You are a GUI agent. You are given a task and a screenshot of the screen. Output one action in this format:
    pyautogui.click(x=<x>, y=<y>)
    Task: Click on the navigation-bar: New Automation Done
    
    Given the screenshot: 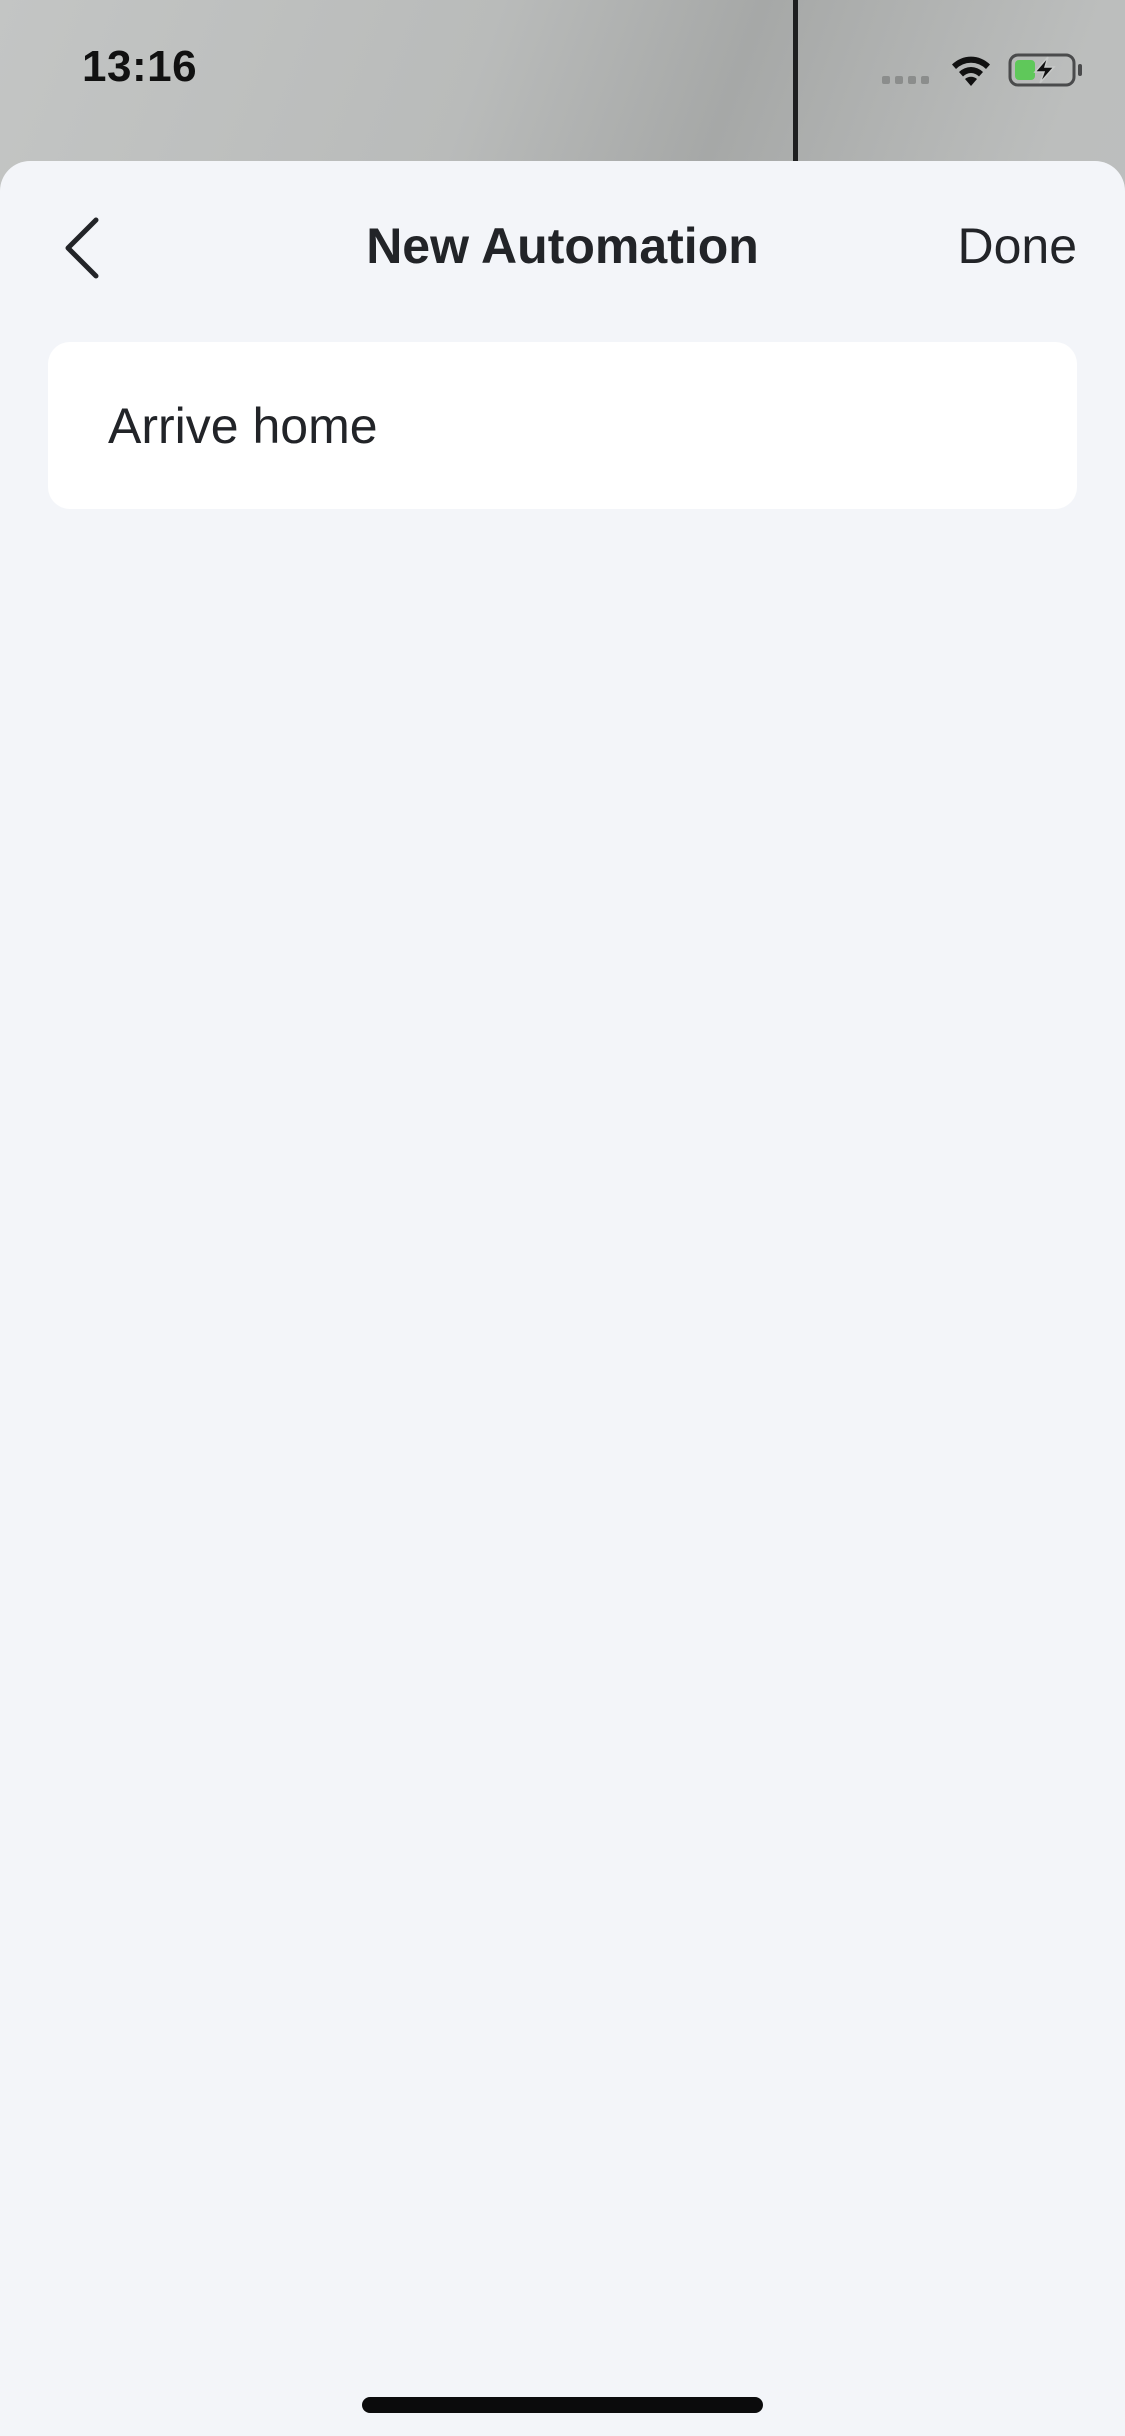 What is the action you would take?
    pyautogui.click(x=562, y=246)
    